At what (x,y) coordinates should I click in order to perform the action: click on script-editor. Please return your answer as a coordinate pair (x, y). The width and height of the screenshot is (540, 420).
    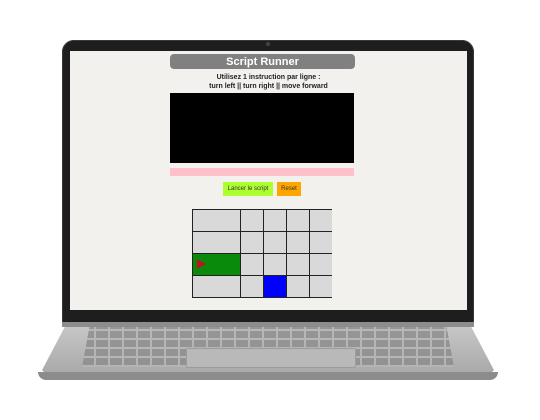
    Looking at the image, I should click on (262, 128).